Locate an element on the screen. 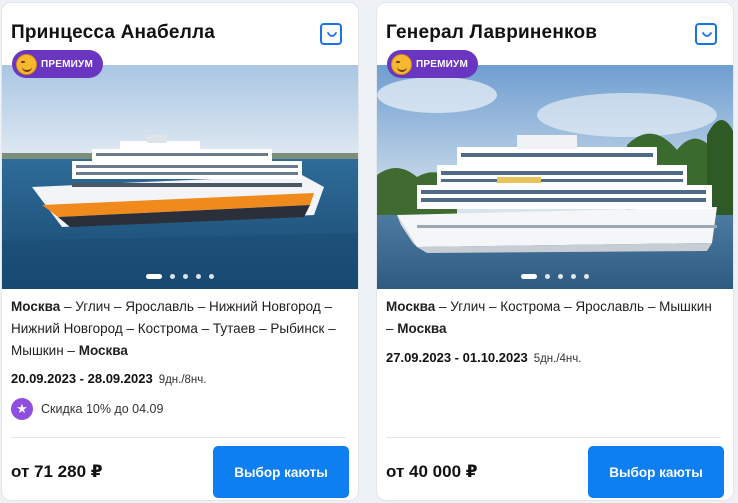  dates-row: 20.09.2023 - 28.09.2023 9дн./8нч. is located at coordinates (108, 379).